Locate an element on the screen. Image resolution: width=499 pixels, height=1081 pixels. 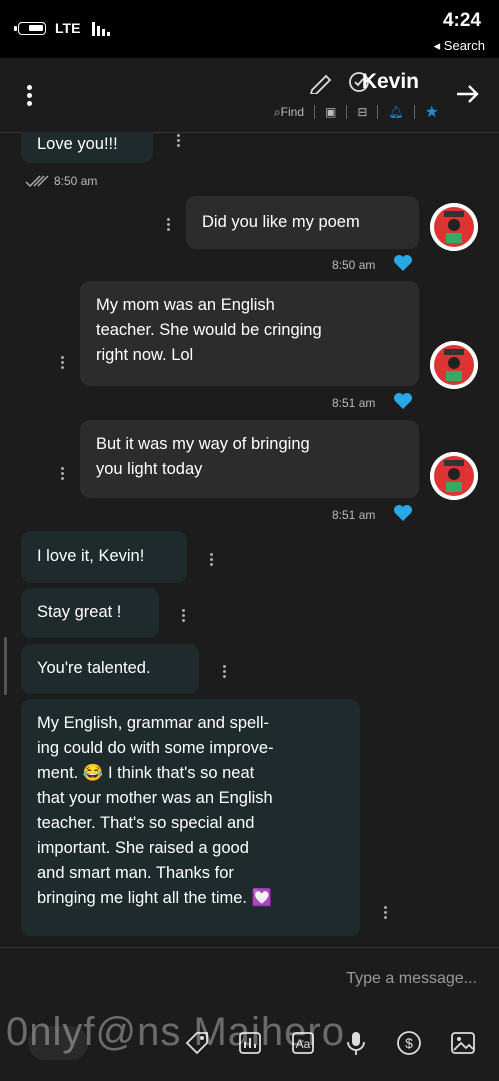
contact-name: Kevin is located at coordinates (390, 82).